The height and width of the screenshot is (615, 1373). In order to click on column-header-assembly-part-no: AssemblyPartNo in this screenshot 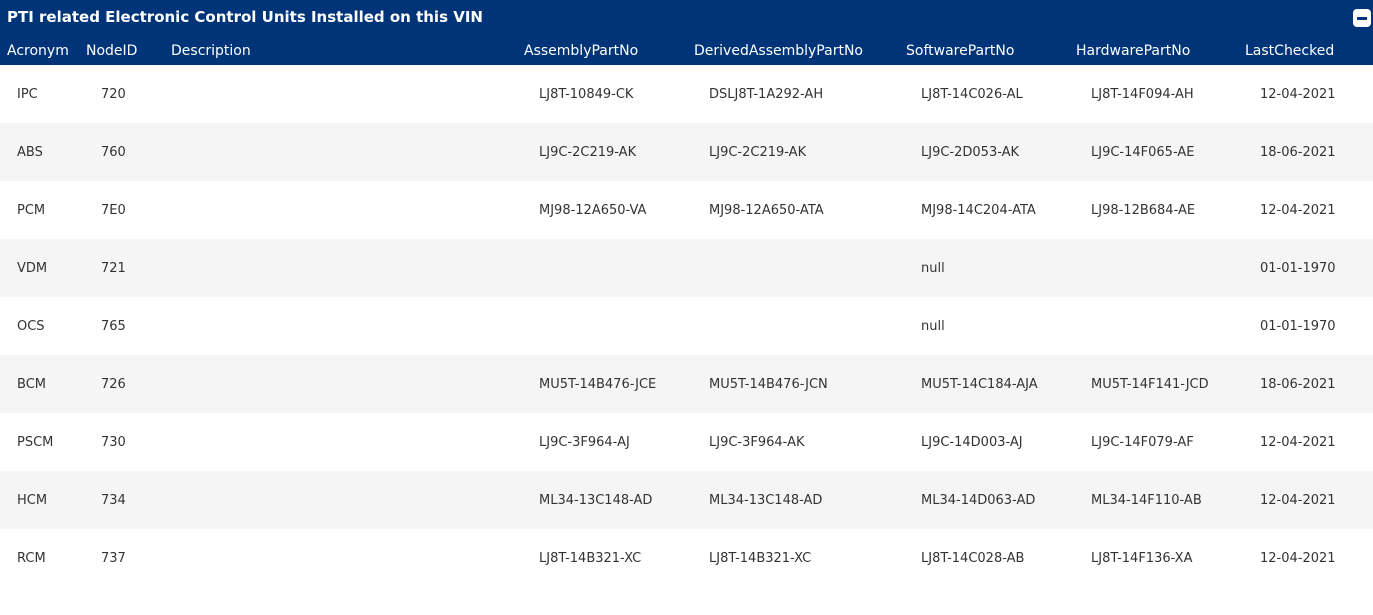, I will do `click(581, 51)`.